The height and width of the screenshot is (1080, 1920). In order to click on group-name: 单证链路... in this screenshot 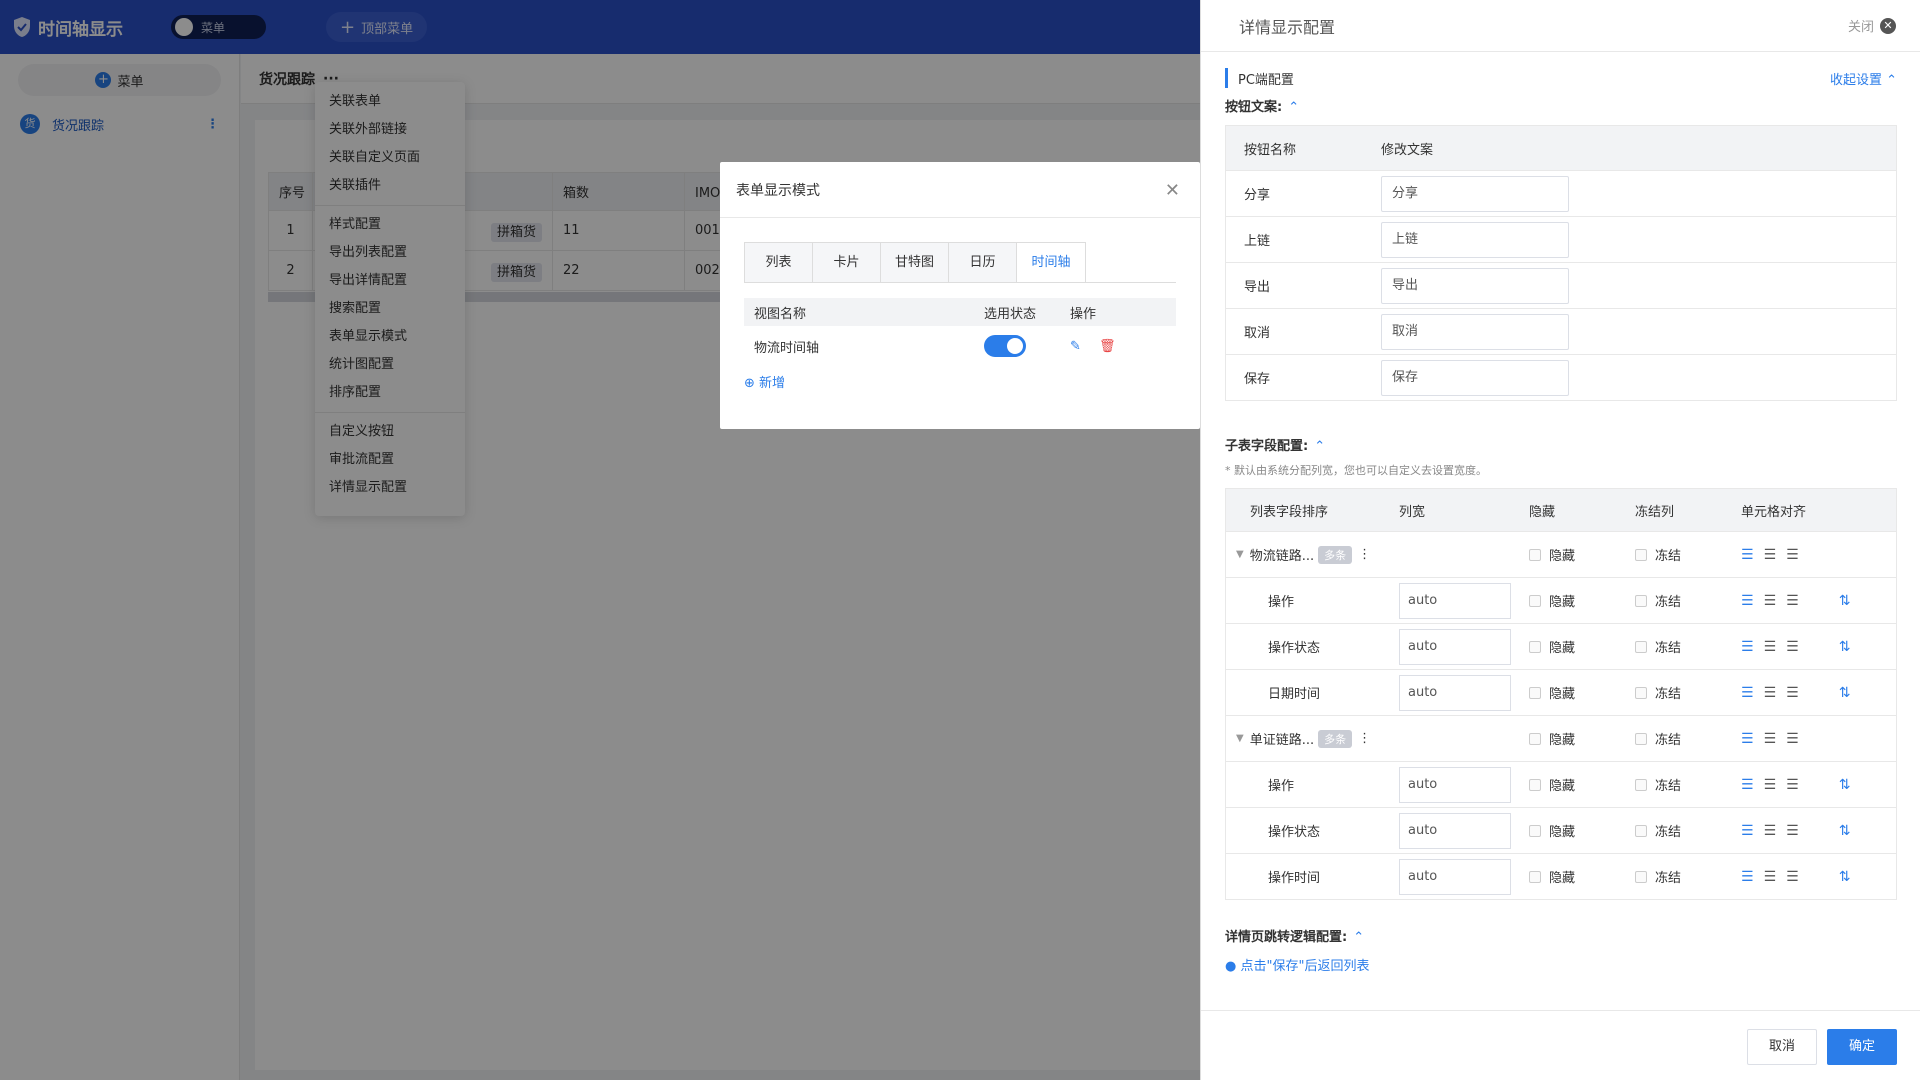, I will do `click(1282, 740)`.